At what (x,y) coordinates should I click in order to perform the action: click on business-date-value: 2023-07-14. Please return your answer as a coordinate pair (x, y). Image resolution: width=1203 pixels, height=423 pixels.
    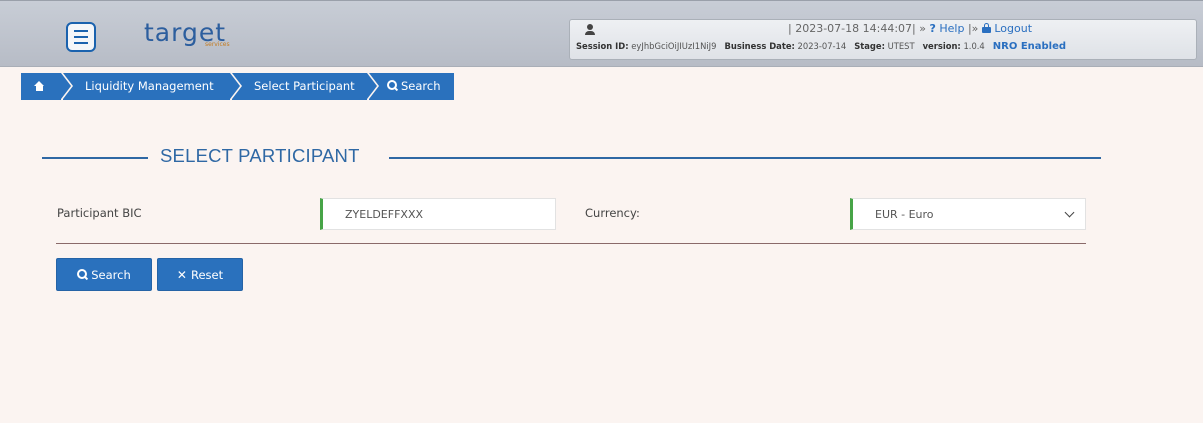
    Looking at the image, I should click on (822, 46).